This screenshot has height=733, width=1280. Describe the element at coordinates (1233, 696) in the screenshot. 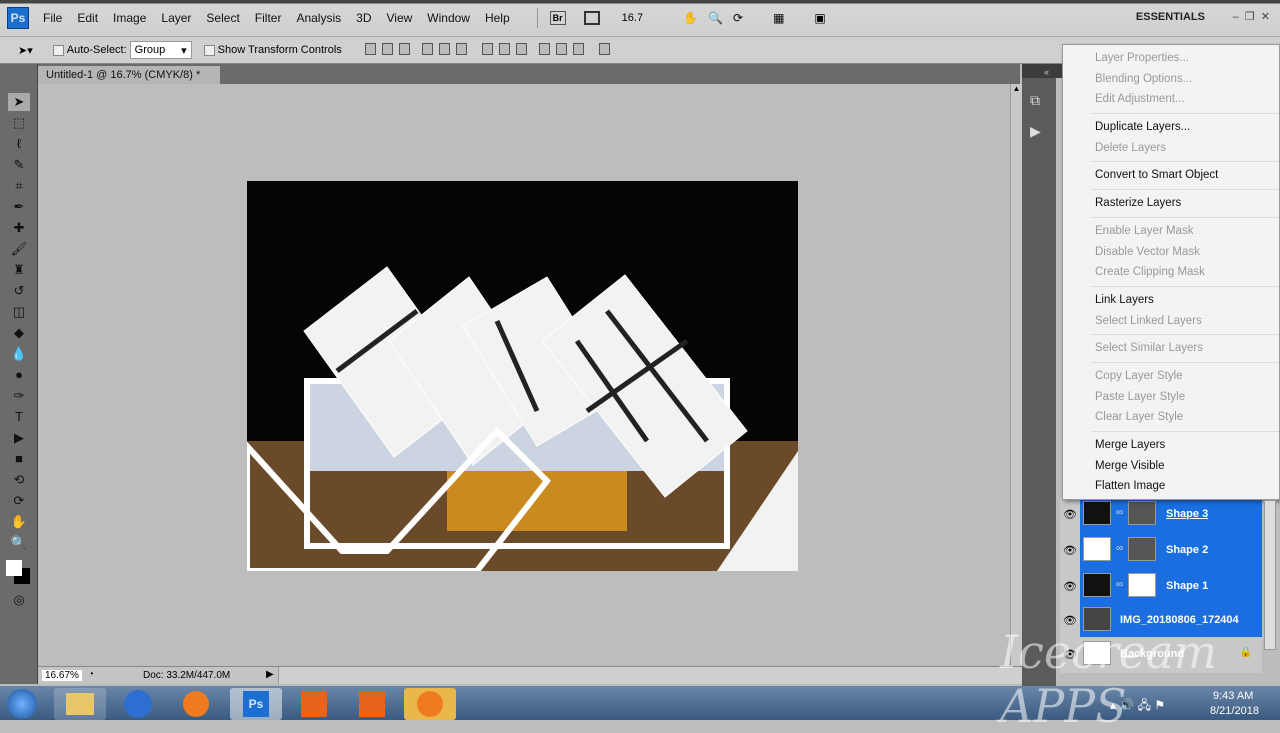

I see `clock-time: 9:43 AM` at that location.